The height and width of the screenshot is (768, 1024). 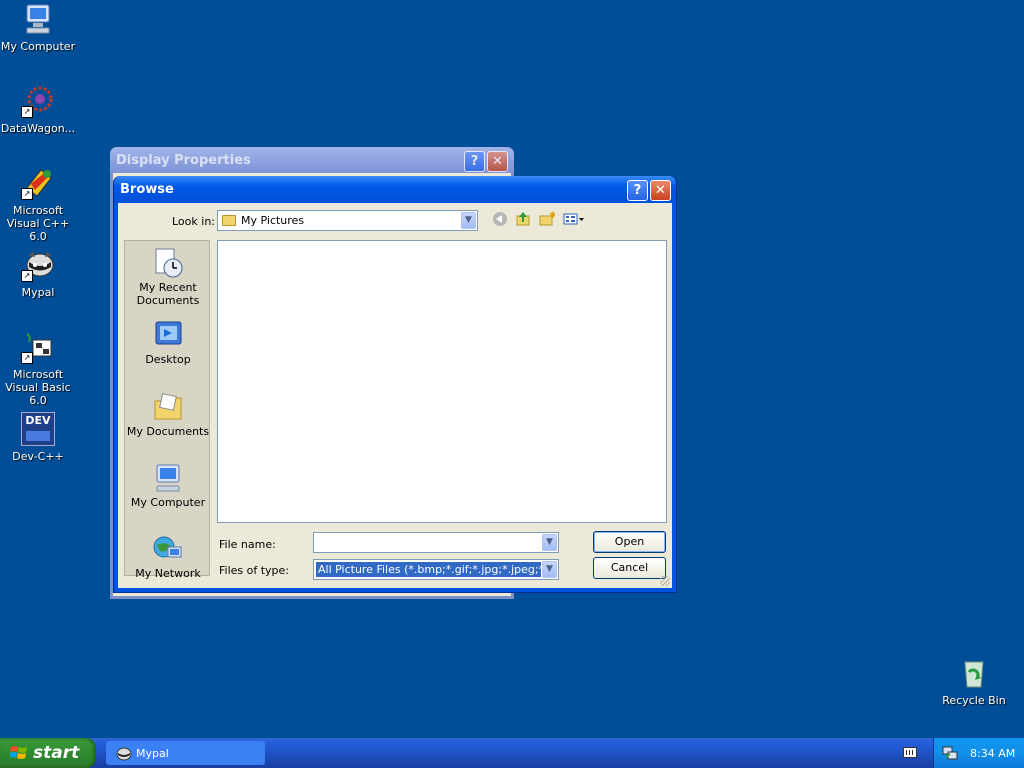 What do you see at coordinates (512, 753) in the screenshot?
I see `taskbar: start Mypal 8:34 AM` at bounding box center [512, 753].